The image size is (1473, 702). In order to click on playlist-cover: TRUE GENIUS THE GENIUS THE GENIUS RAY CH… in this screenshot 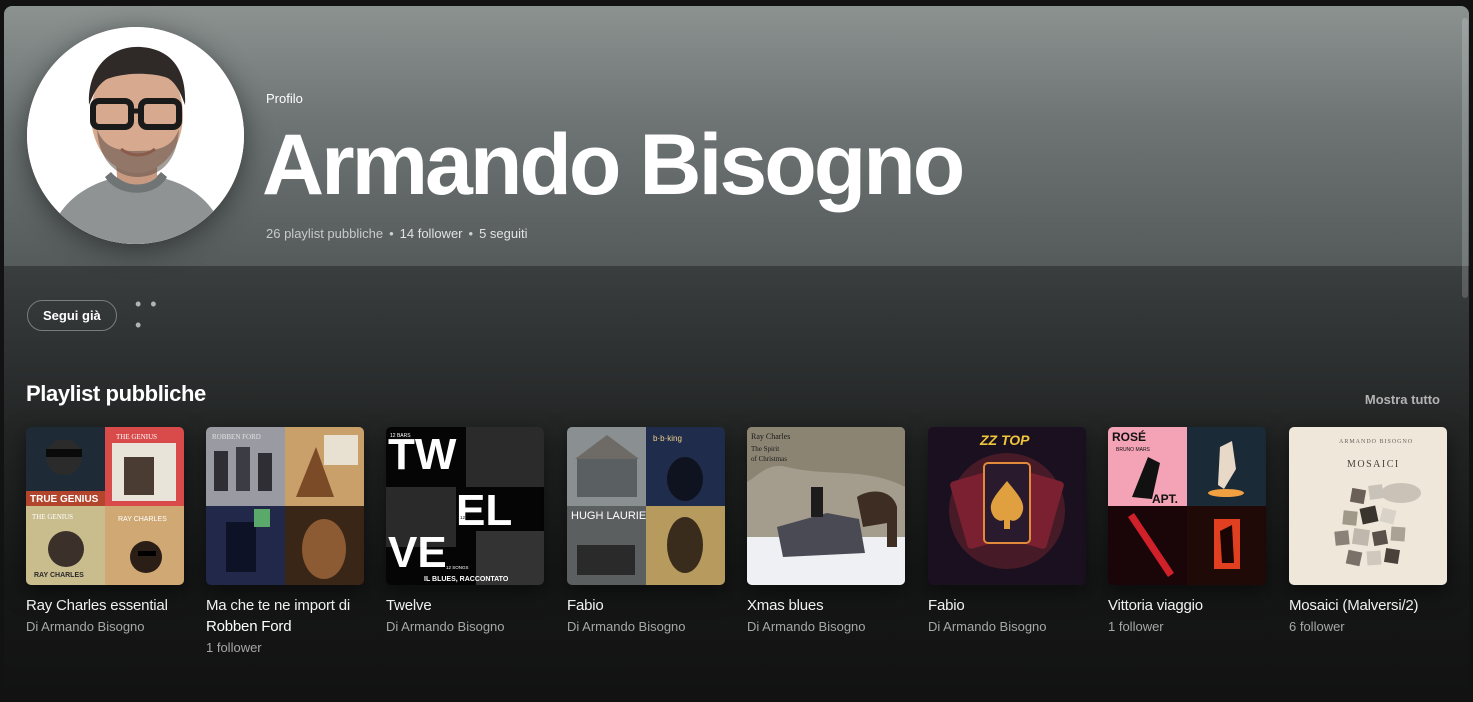, I will do `click(105, 506)`.